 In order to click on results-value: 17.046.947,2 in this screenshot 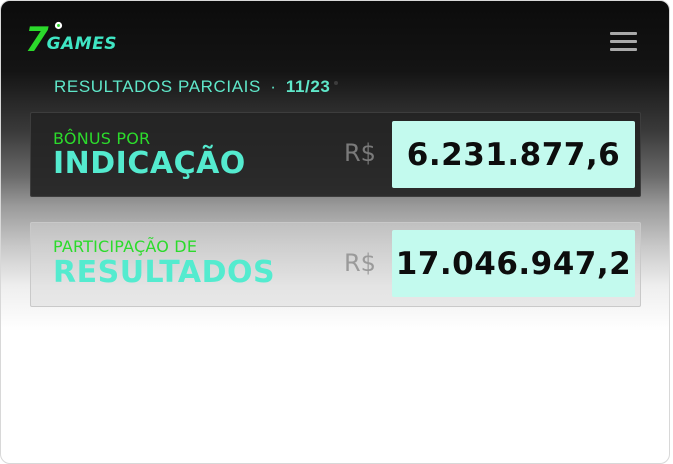, I will do `click(513, 263)`.